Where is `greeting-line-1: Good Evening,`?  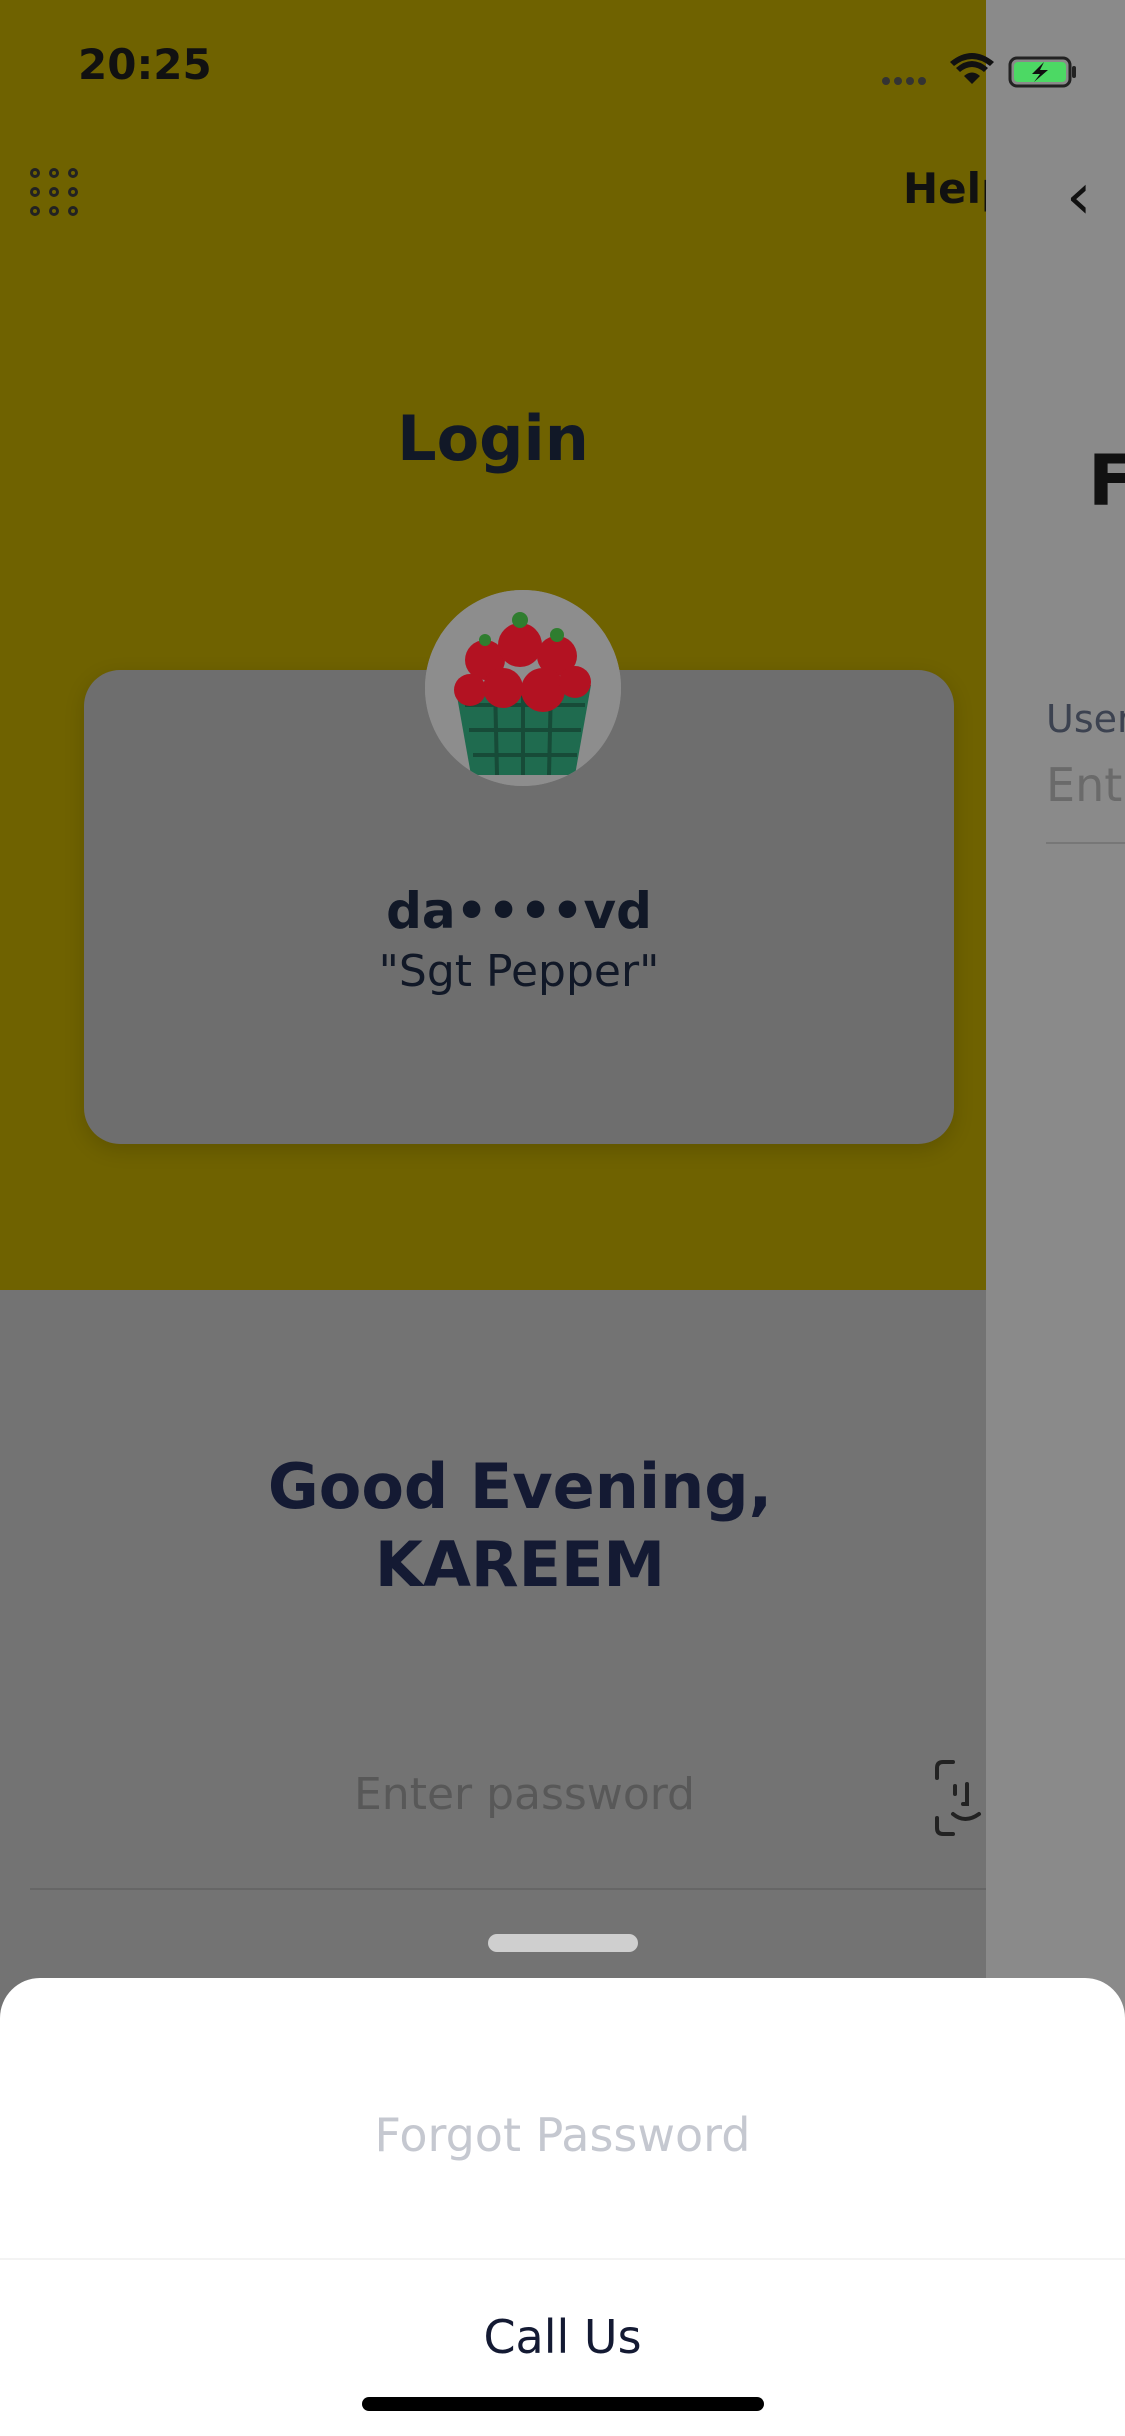
greeting-line-1: Good Evening, is located at coordinates (520, 1486).